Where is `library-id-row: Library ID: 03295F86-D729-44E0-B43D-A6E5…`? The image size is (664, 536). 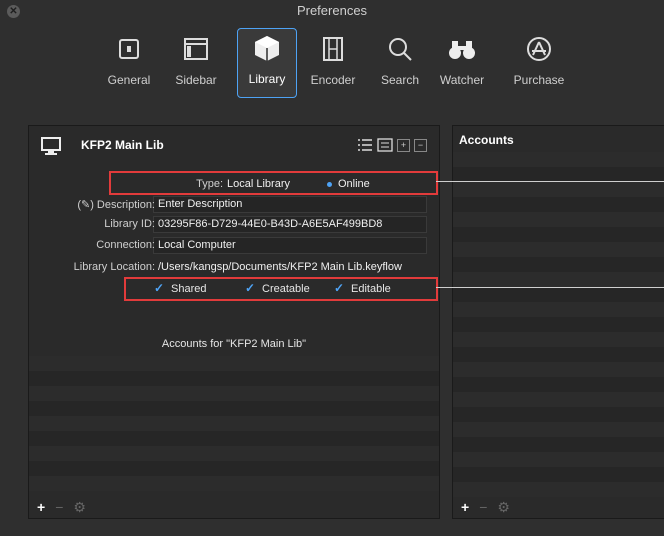 library-id-row: Library ID: 03295F86-D729-44E0-B43D-A6E5… is located at coordinates (234, 225).